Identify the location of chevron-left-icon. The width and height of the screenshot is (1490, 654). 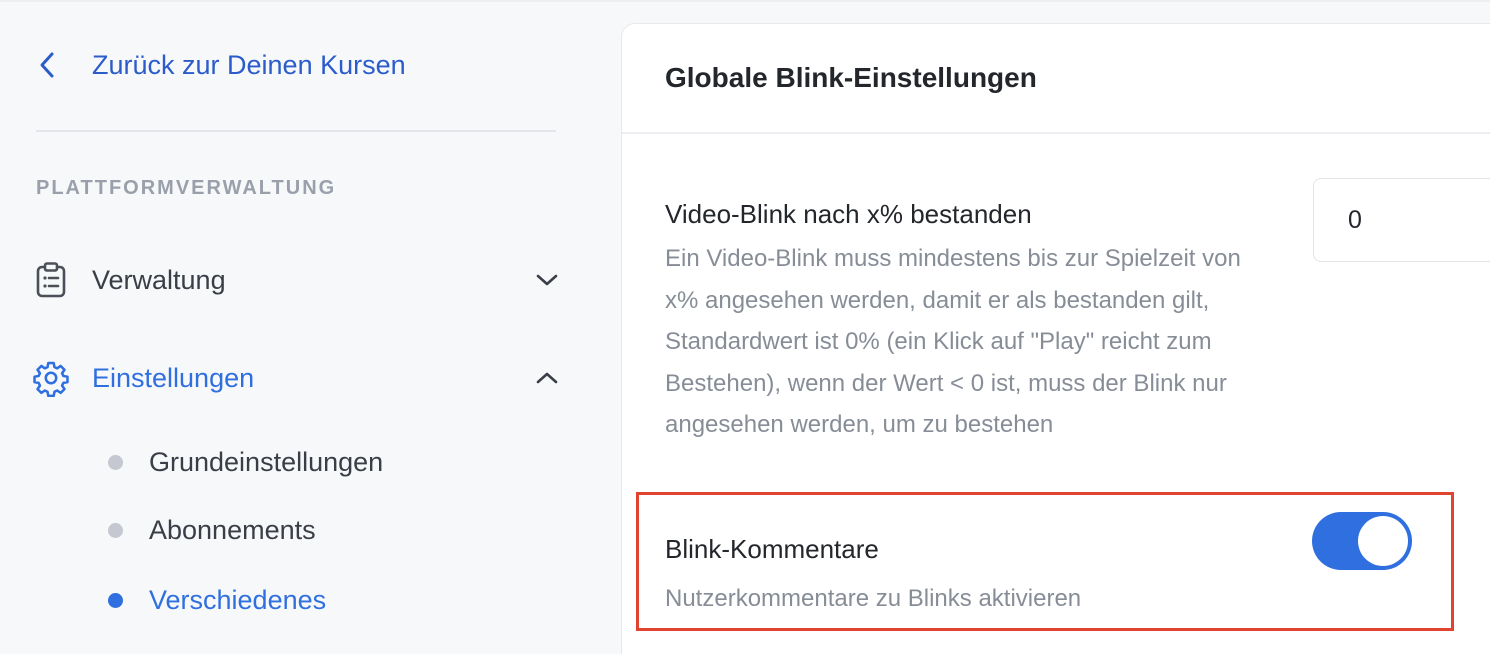
(47, 65).